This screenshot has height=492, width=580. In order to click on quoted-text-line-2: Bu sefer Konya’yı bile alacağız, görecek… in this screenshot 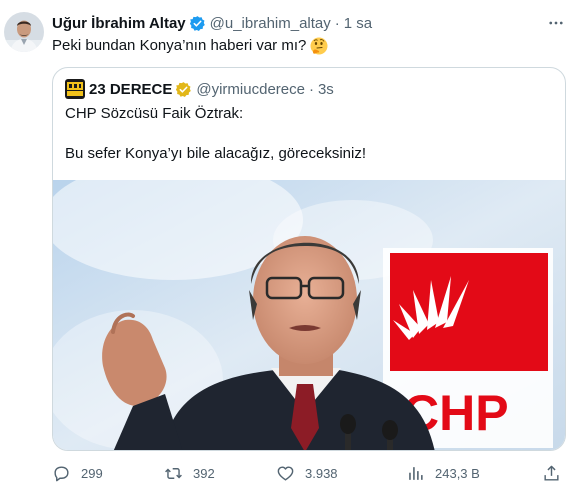, I will do `click(215, 153)`.